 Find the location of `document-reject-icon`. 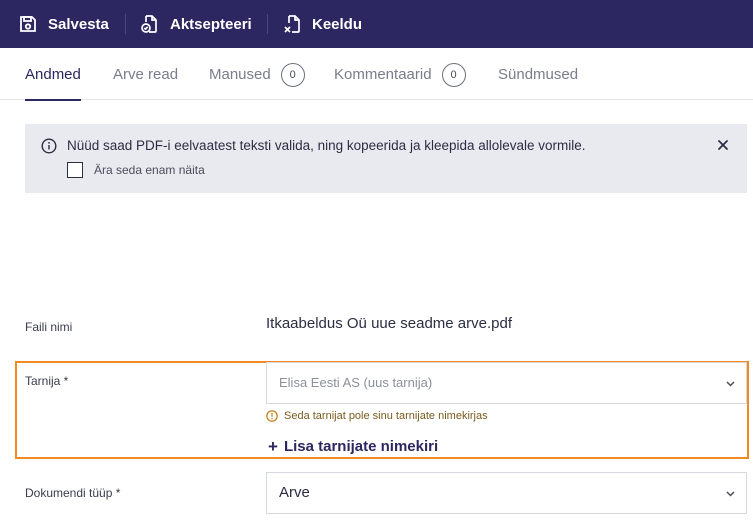

document-reject-icon is located at coordinates (292, 24).